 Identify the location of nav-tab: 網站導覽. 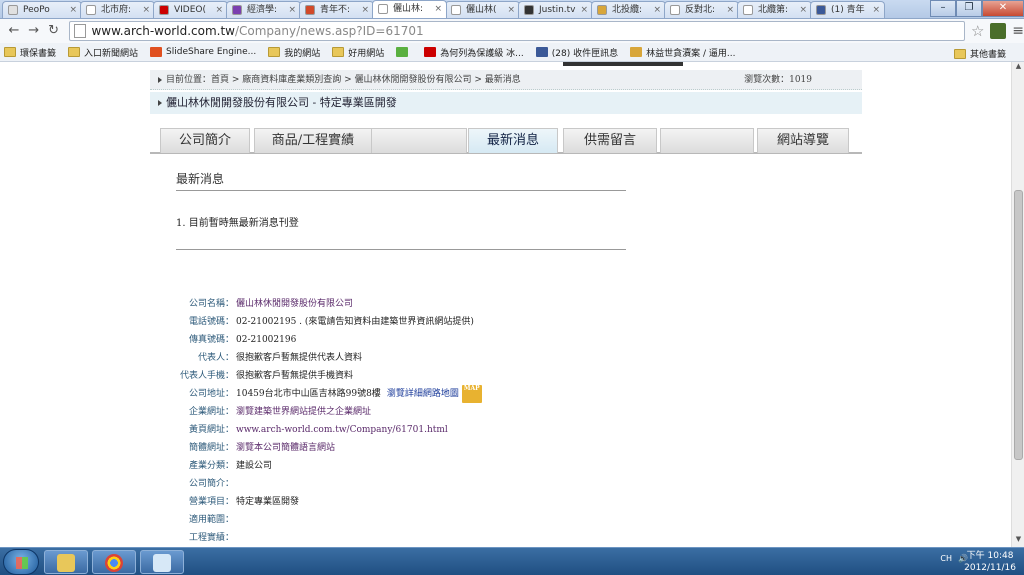
(803, 140).